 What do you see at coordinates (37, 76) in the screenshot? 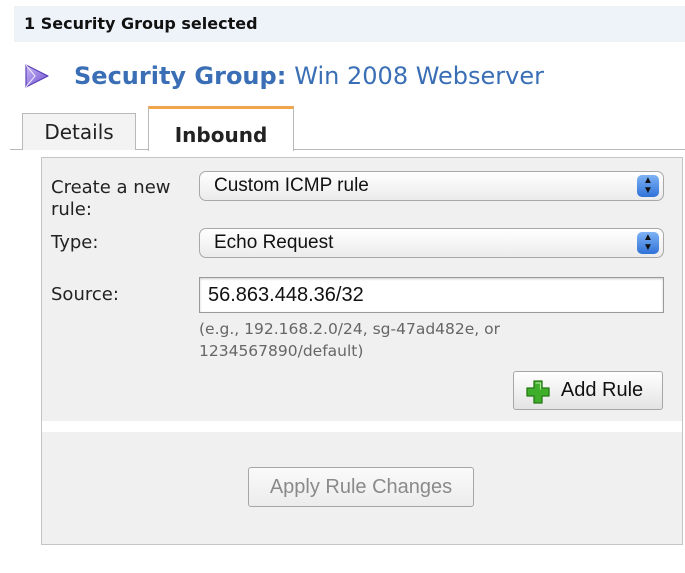
I see `security-group-gem-icon` at bounding box center [37, 76].